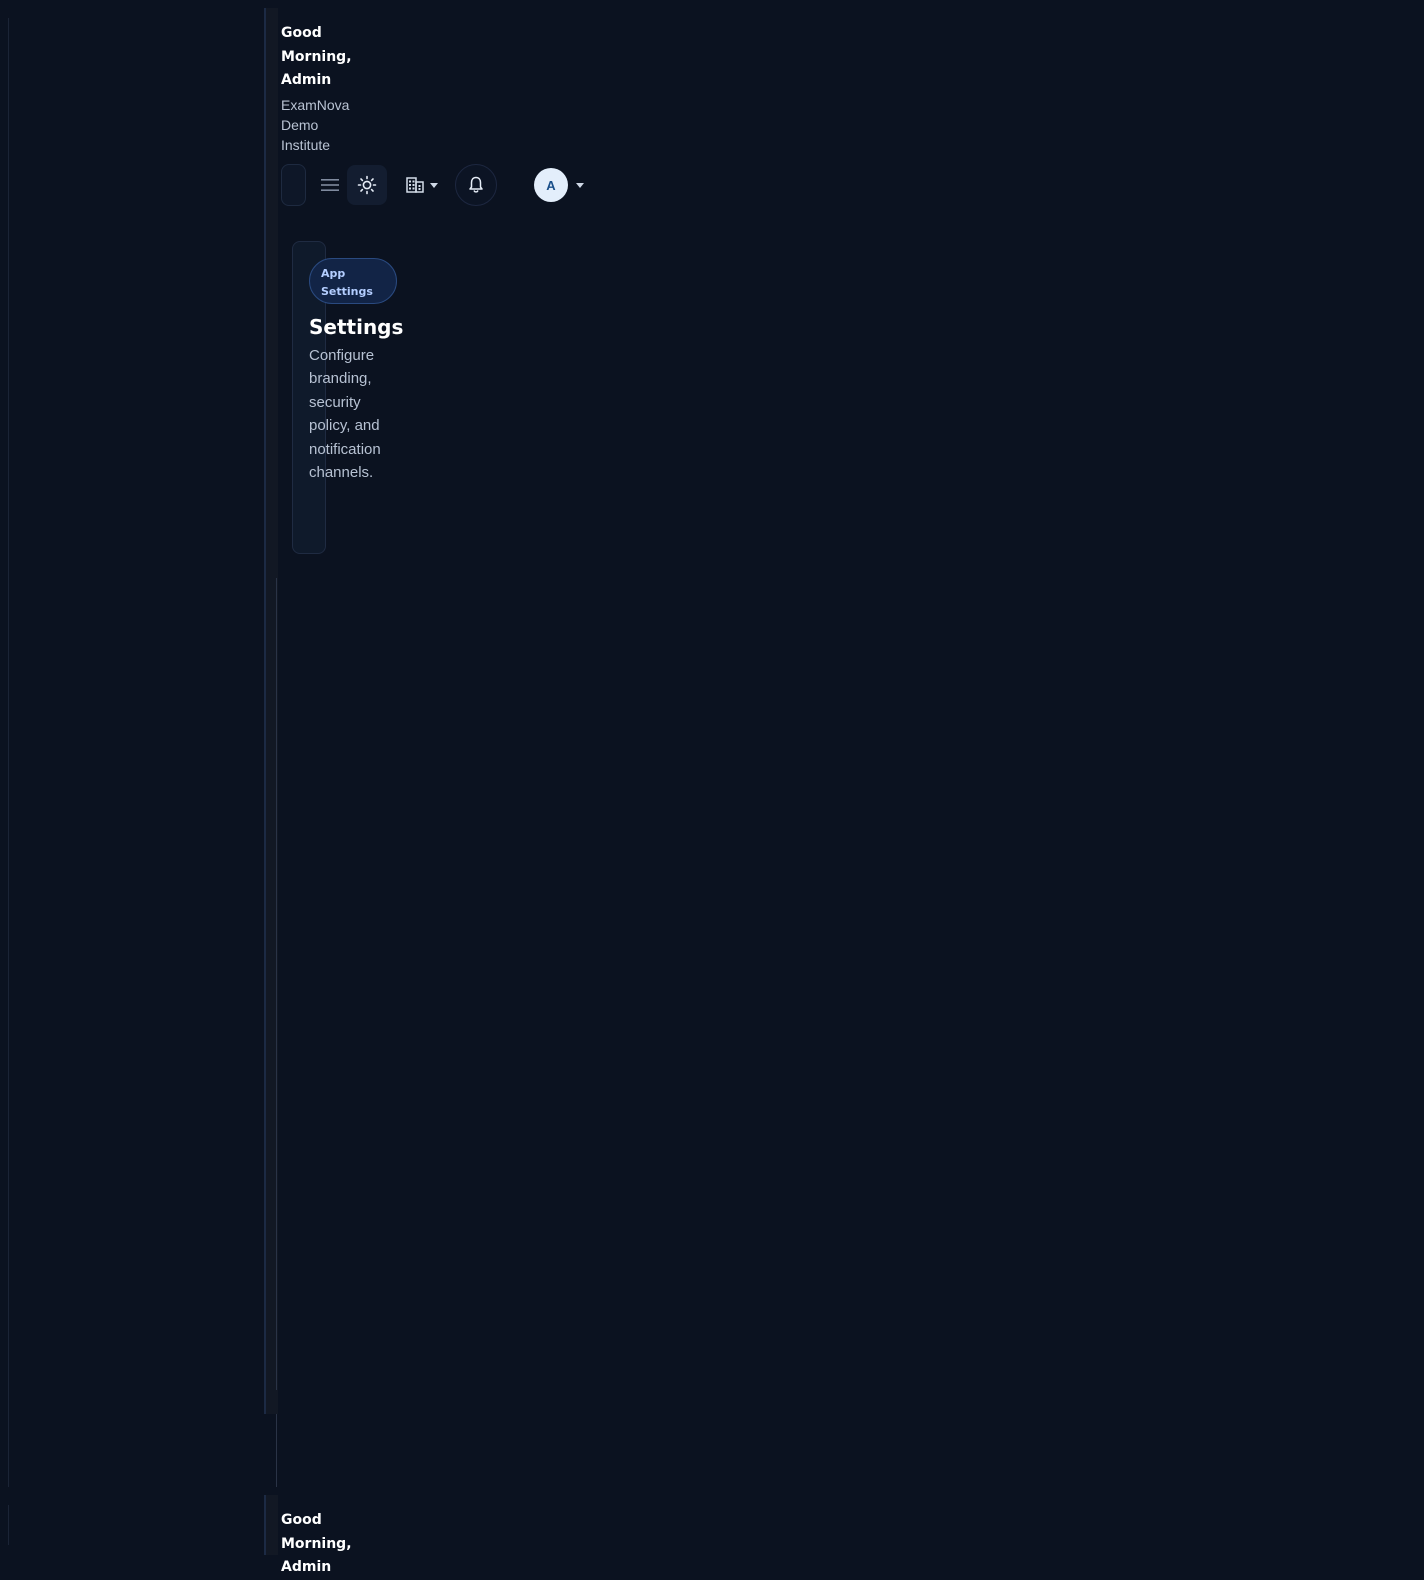 The width and height of the screenshot is (1424, 1580). I want to click on greeting-heading-repeat: Good Morning, Admin, so click(316, 1543).